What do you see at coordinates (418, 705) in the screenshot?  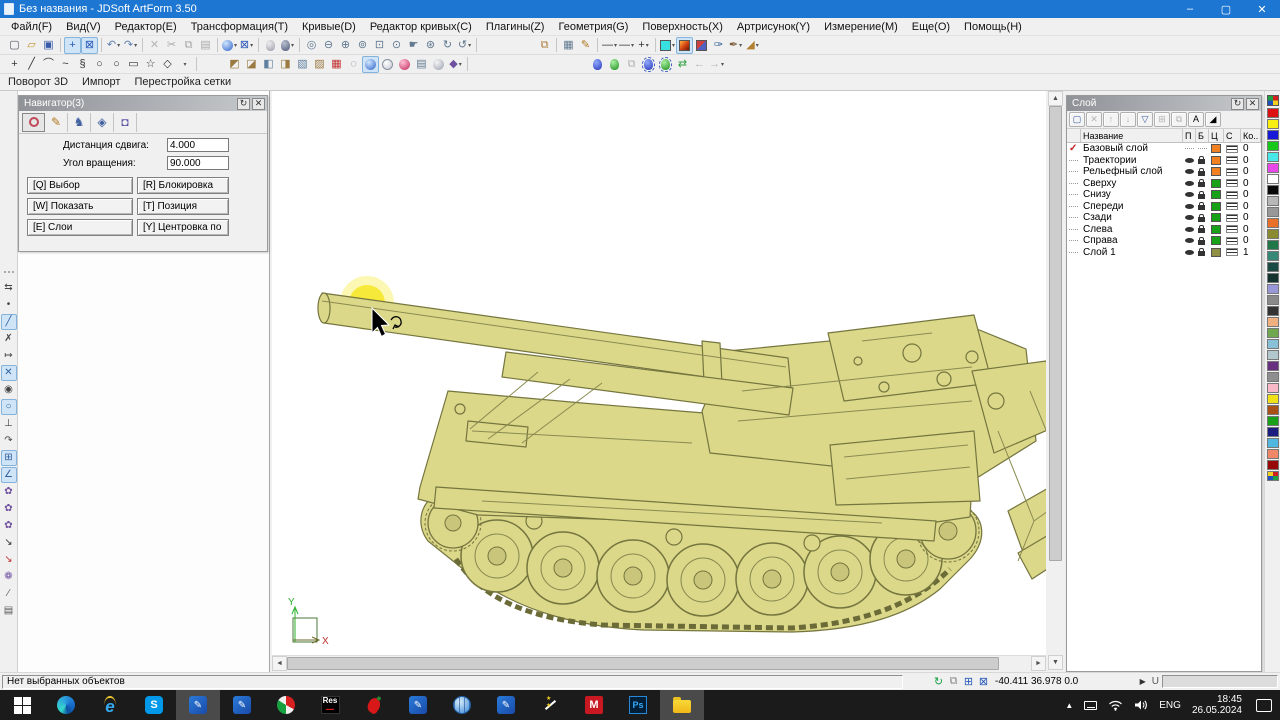 I see `taskbar-artform-3: ✎` at bounding box center [418, 705].